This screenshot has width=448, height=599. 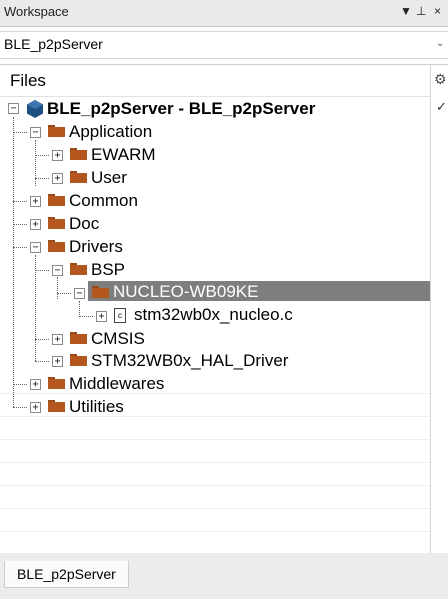 I want to click on tree-root-project: BLE_p2pServer - BLE_p2pServer, so click(x=181, y=109).